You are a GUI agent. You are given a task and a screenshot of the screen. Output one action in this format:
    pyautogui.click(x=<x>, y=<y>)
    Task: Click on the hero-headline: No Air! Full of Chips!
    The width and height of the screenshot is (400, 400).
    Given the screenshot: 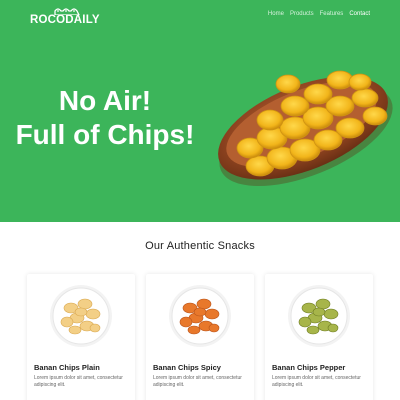 What is the action you would take?
    pyautogui.click(x=105, y=118)
    